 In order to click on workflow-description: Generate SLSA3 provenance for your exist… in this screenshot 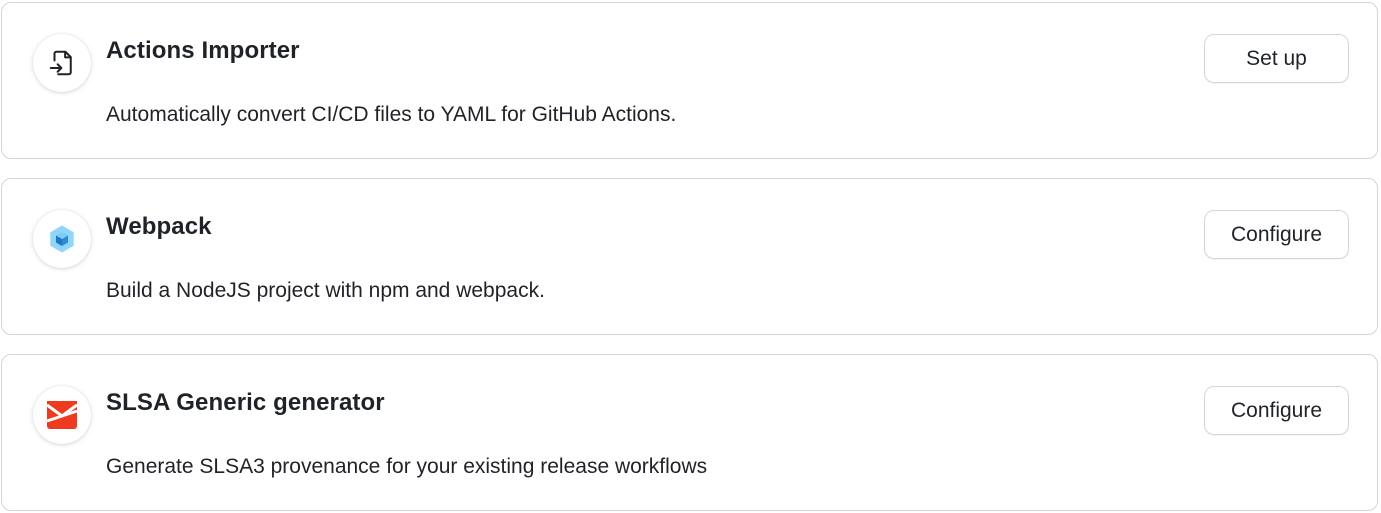, I will do `click(407, 466)`.